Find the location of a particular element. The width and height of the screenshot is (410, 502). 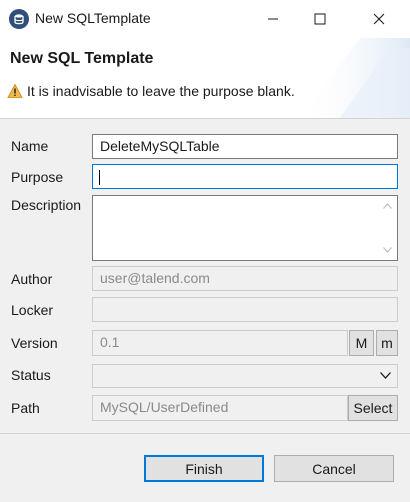

locker-field is located at coordinates (245, 309).